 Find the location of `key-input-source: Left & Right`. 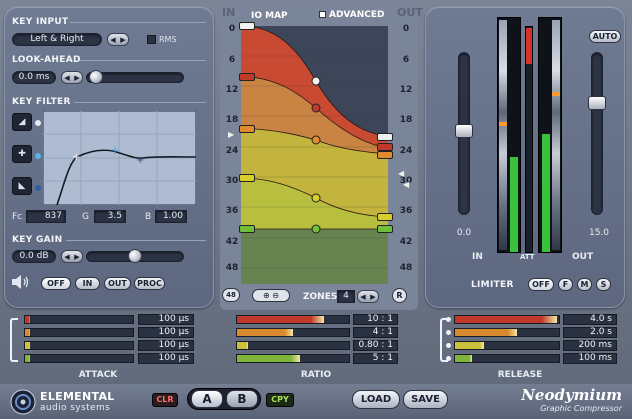

key-input-source: Left & Right is located at coordinates (57, 39).